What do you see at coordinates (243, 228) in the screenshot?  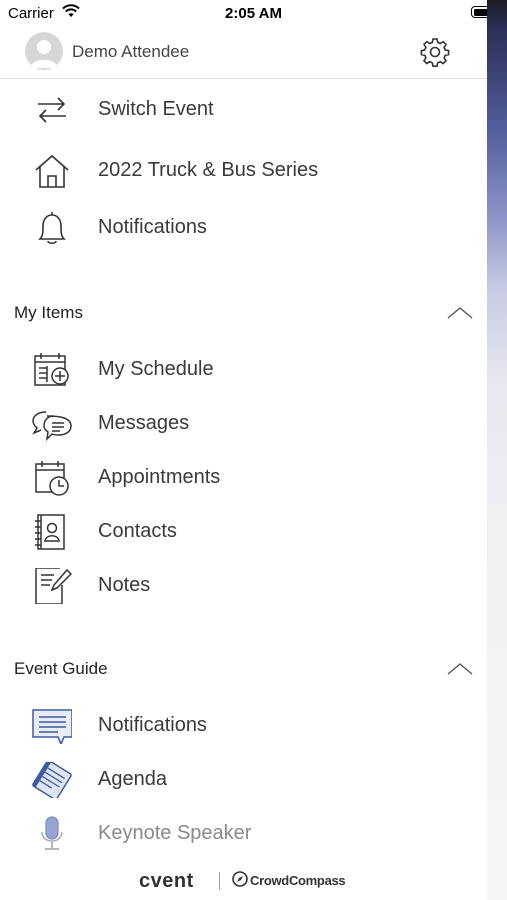 I see `menu-item-notifications: Notifications` at bounding box center [243, 228].